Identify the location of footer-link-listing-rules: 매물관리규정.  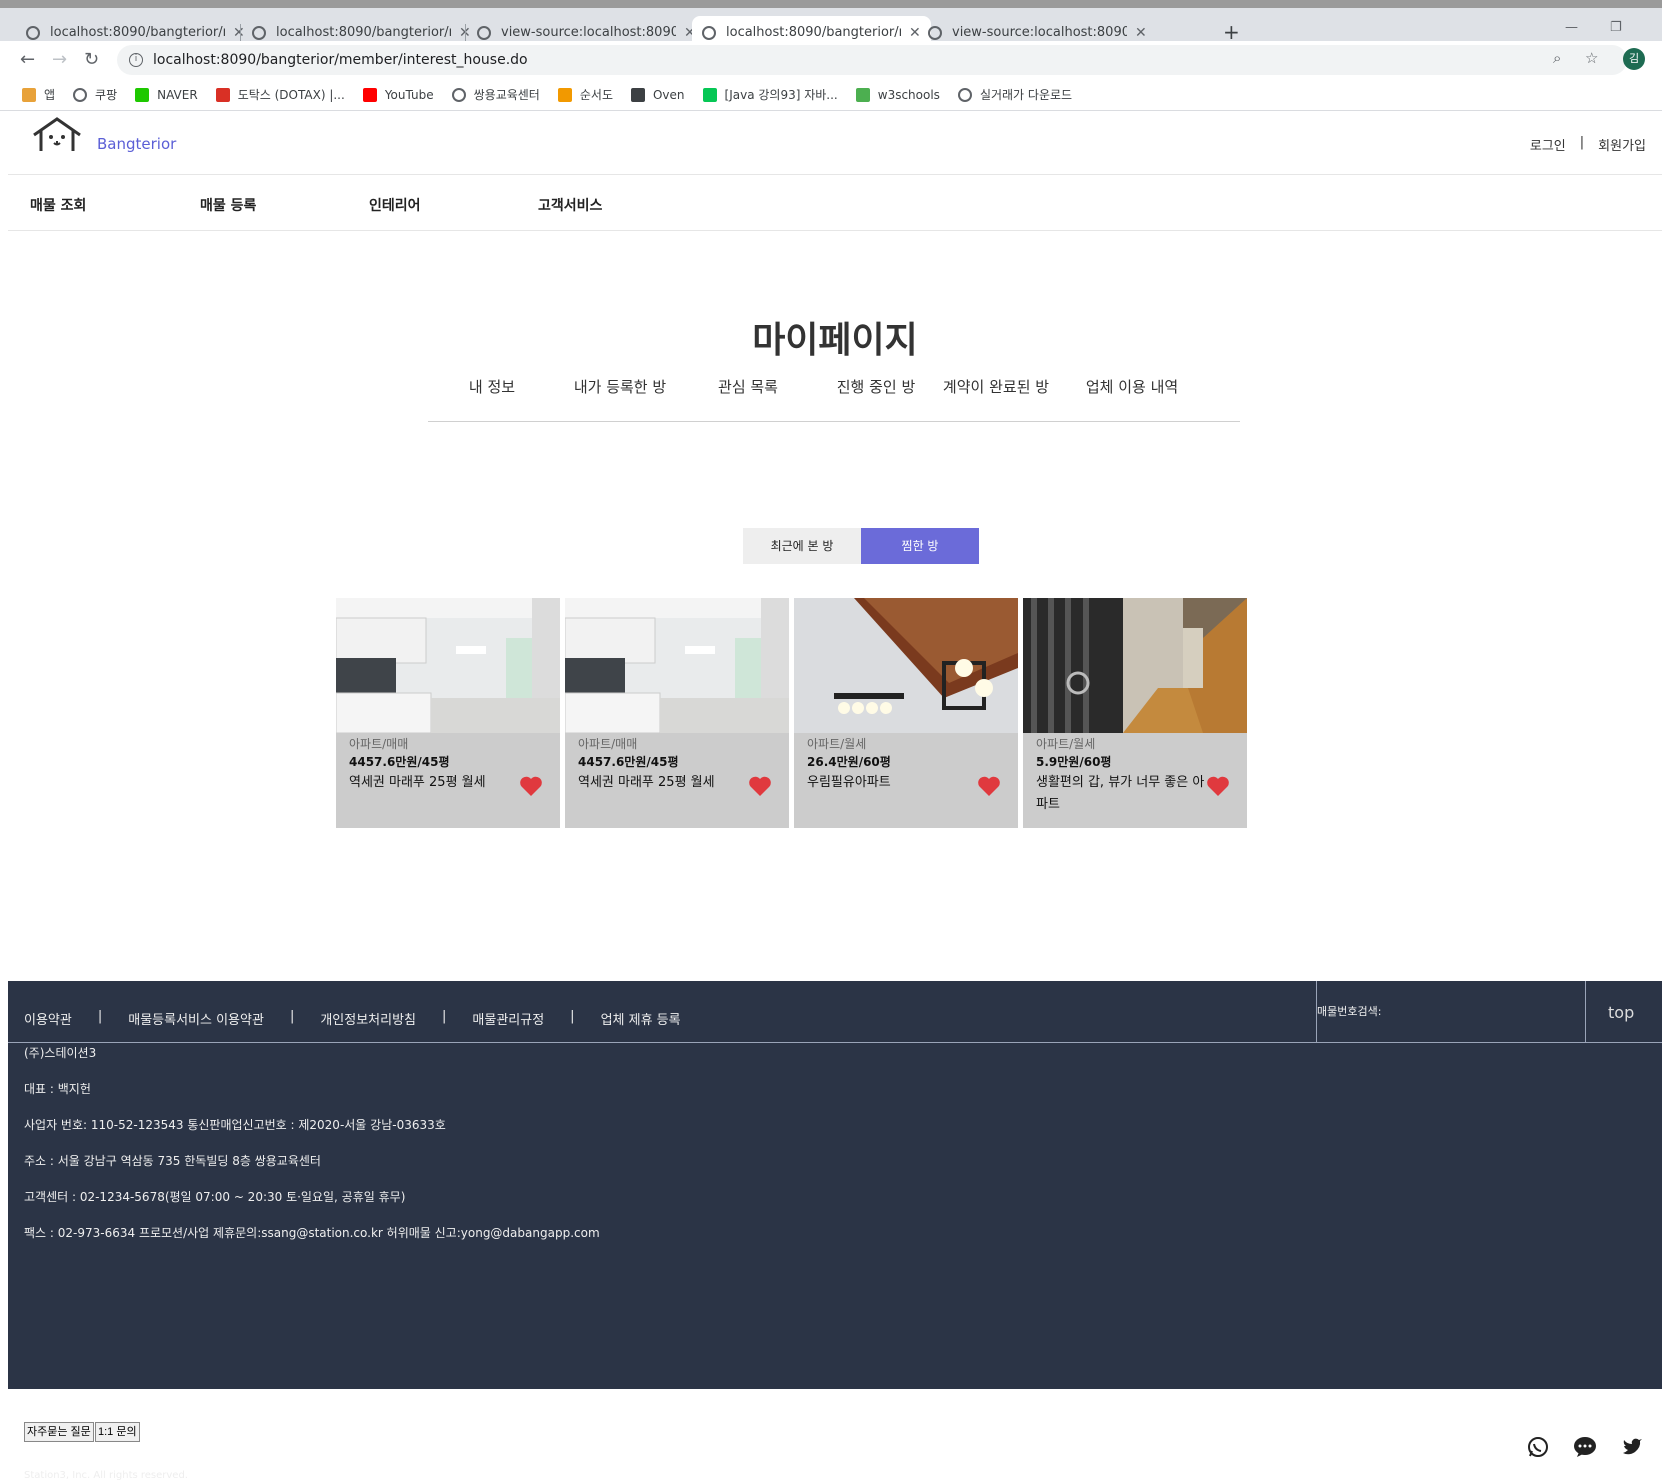
(508, 1018).